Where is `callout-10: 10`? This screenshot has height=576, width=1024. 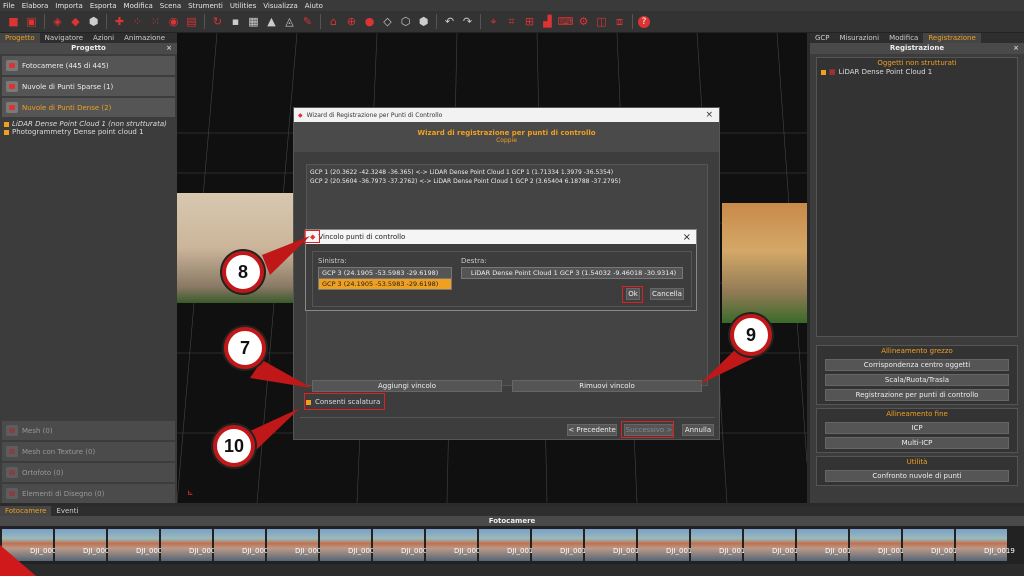
callout-10: 10 is located at coordinates (234, 446).